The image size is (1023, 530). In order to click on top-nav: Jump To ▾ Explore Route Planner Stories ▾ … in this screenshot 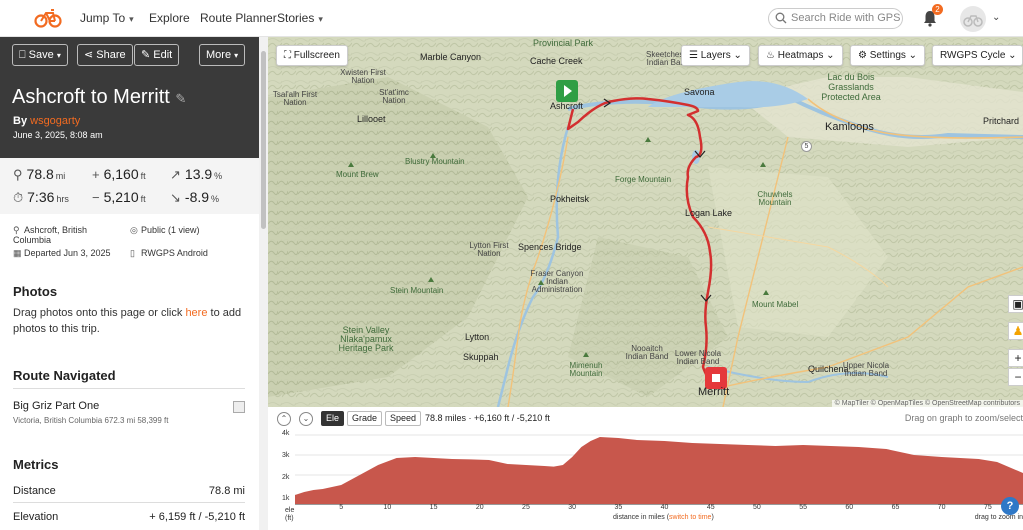, I will do `click(511, 18)`.